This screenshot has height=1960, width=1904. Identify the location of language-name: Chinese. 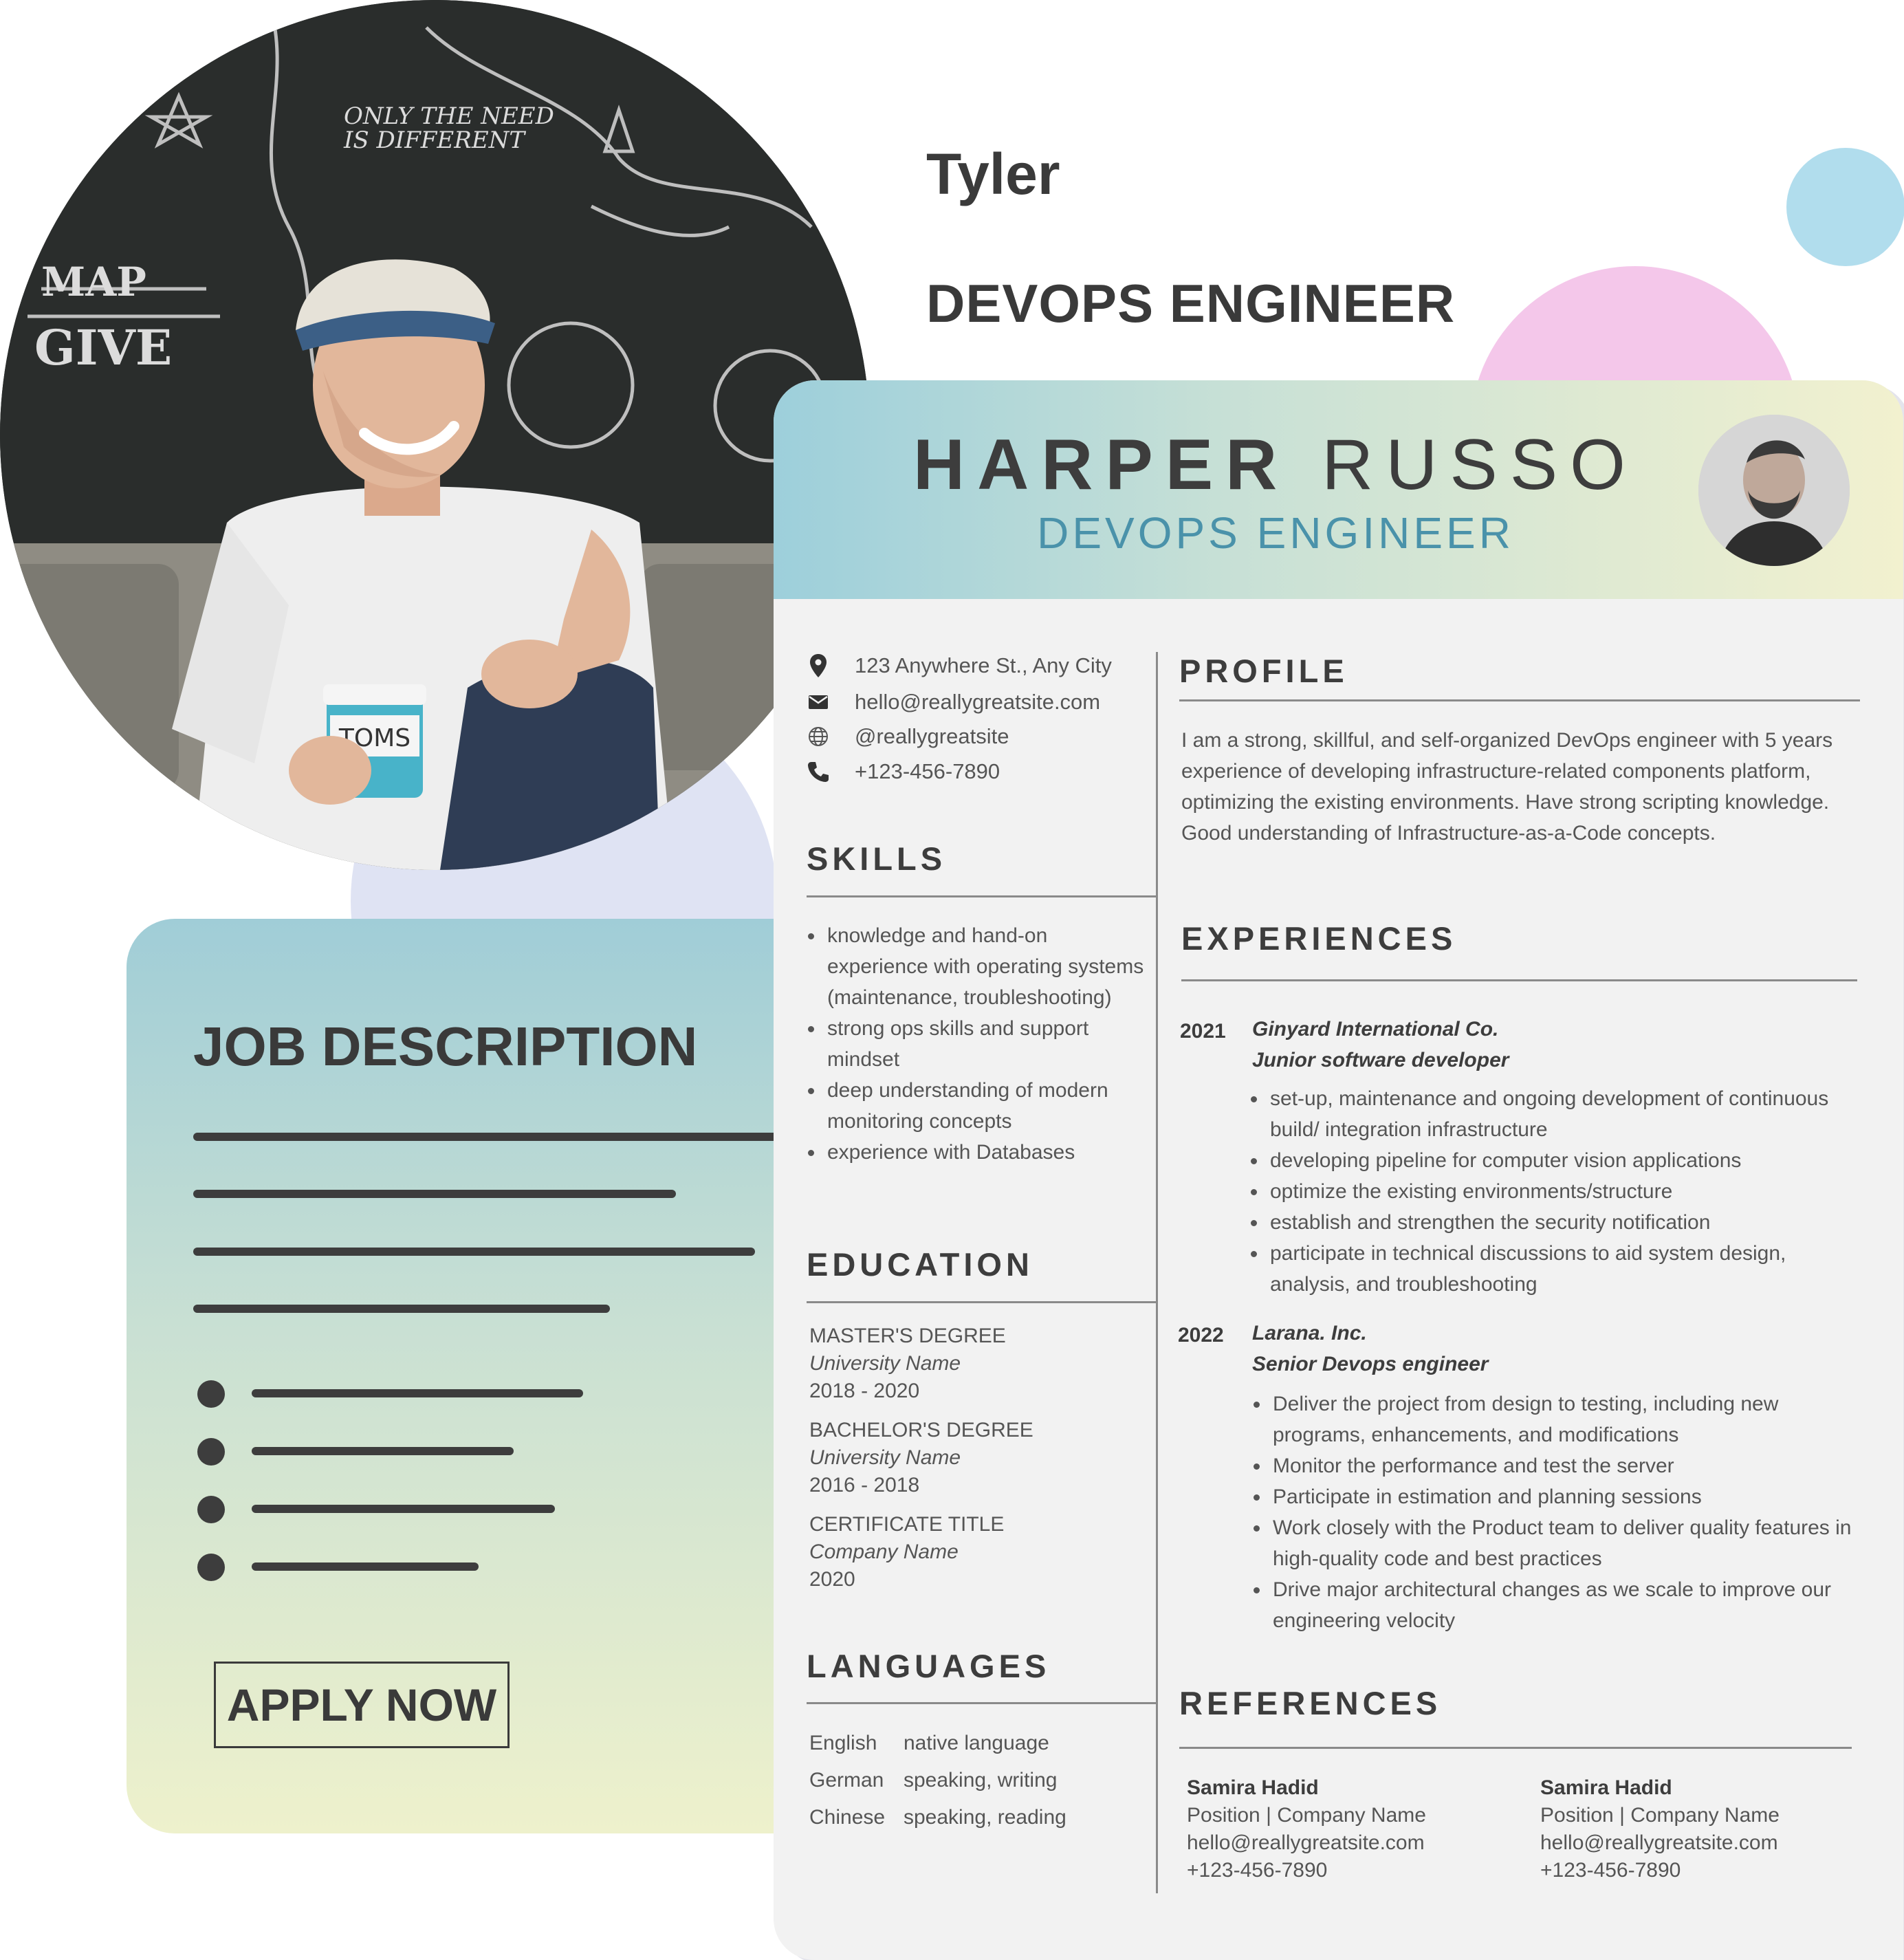
(848, 1817).